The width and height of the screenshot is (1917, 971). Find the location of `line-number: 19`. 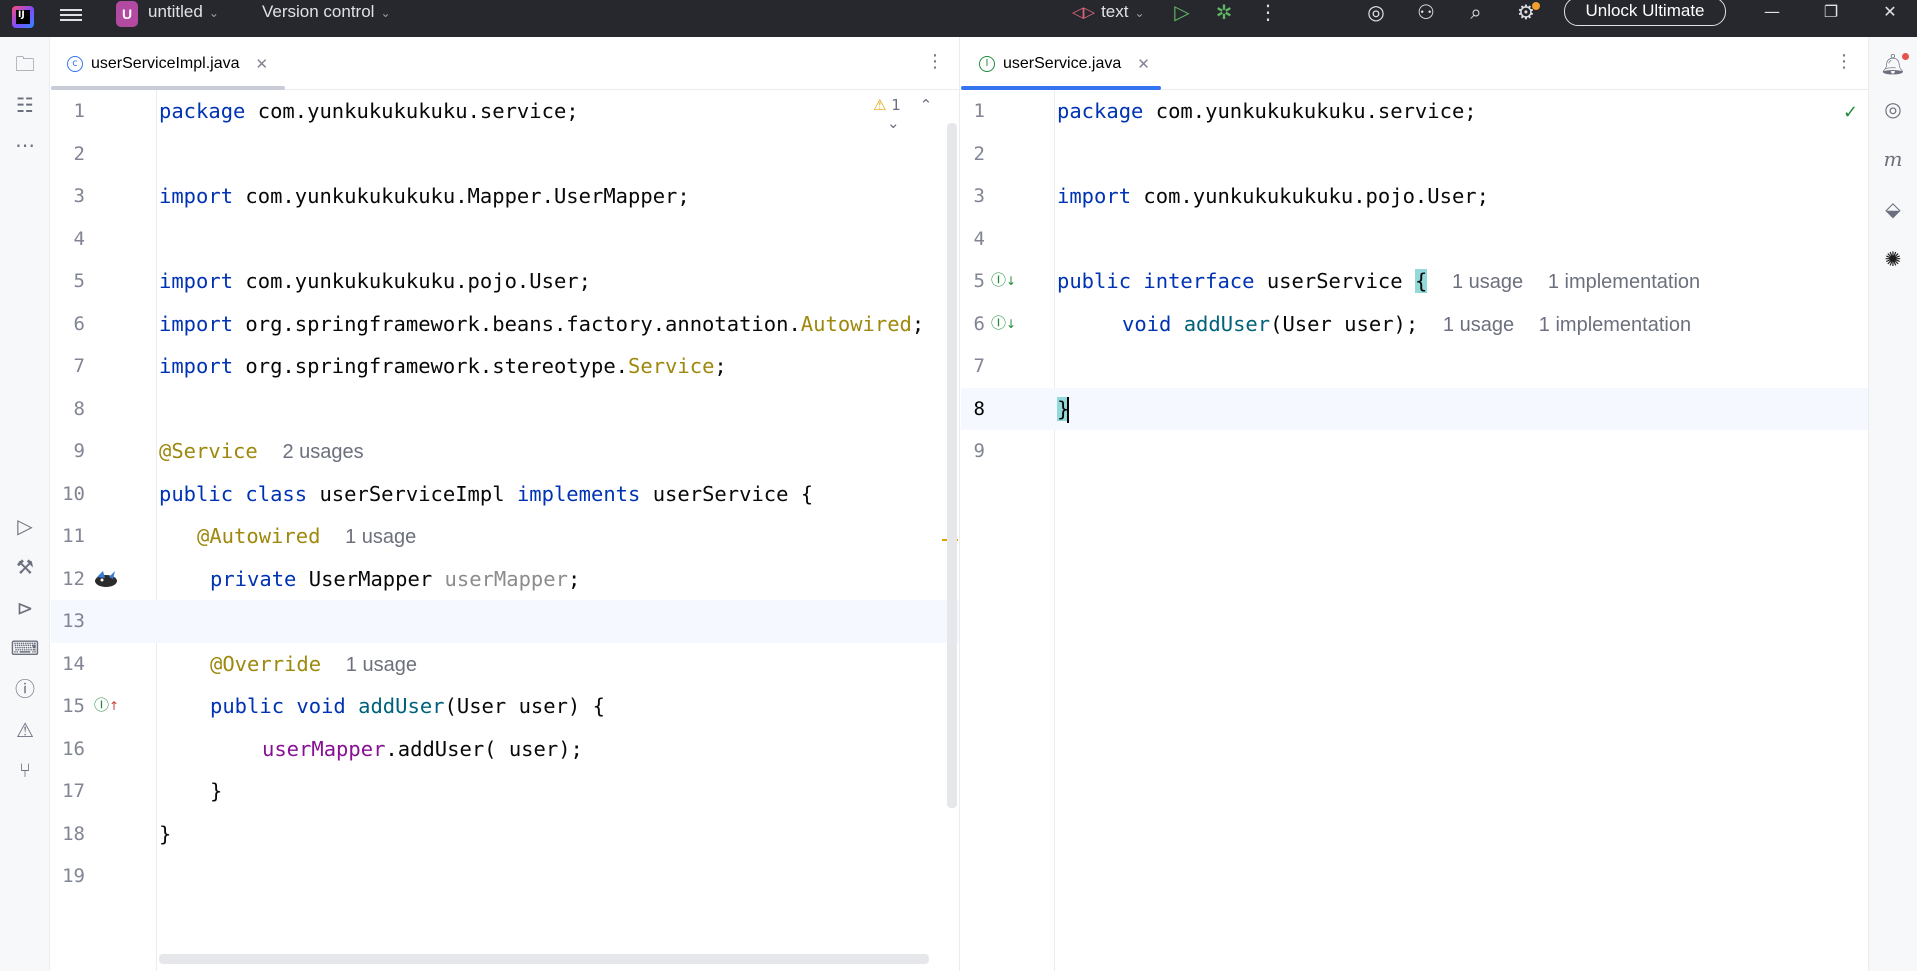

line-number: 19 is located at coordinates (73, 876).